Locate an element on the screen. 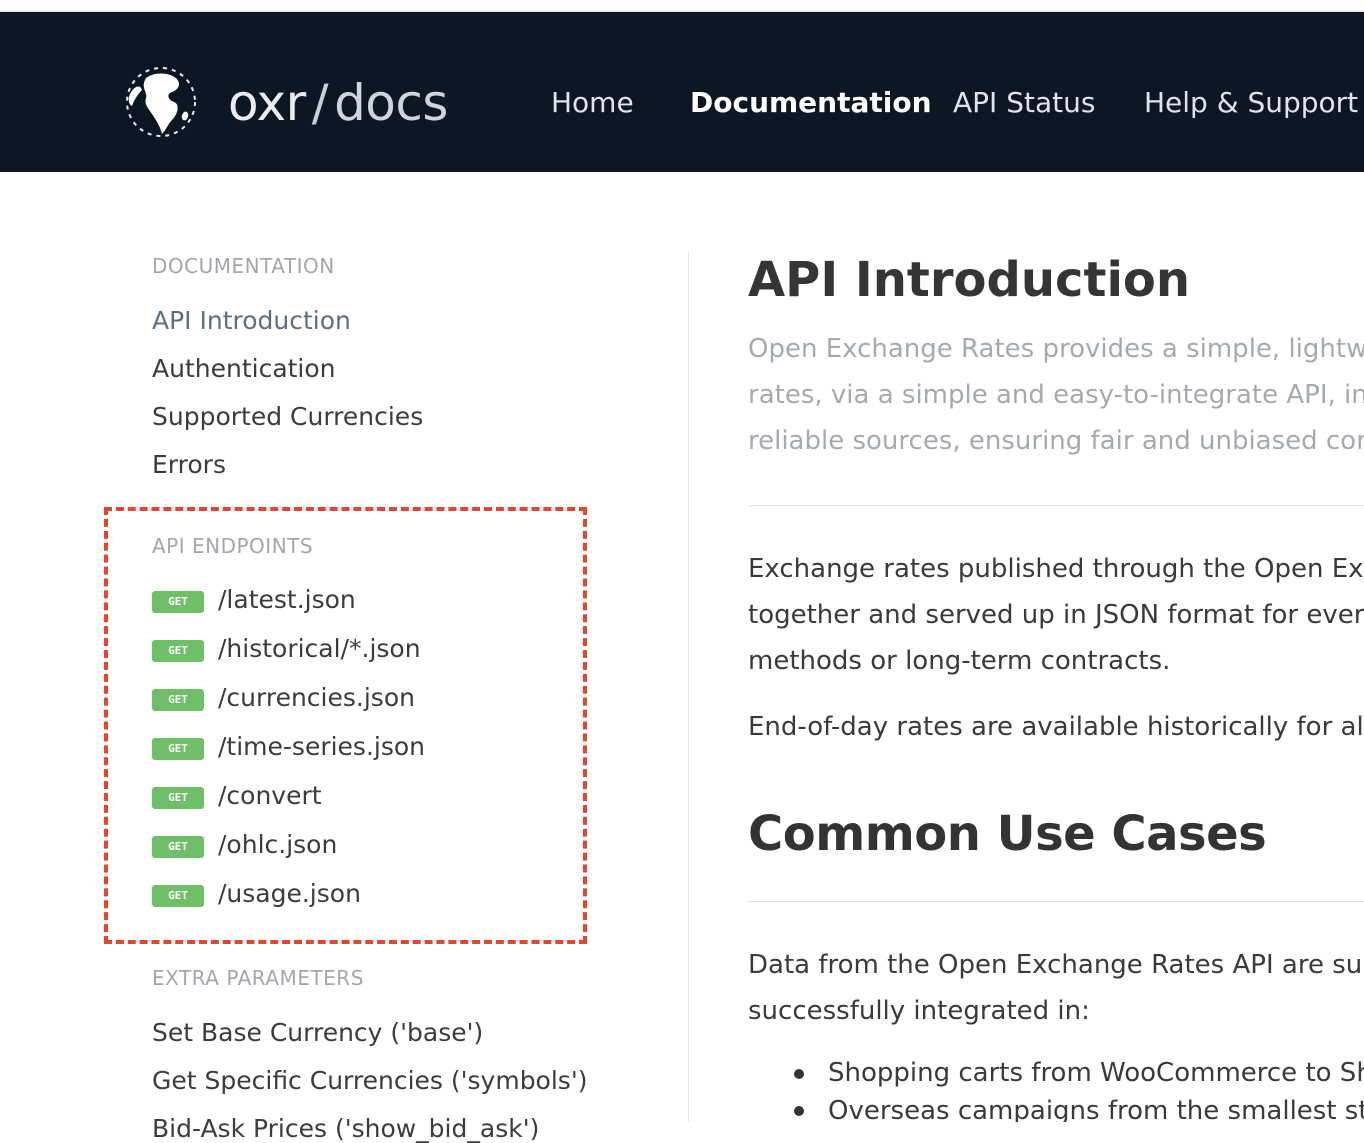 This screenshot has height=1143, width=1364. section-title: Common Use Cases is located at coordinates (1007, 834).